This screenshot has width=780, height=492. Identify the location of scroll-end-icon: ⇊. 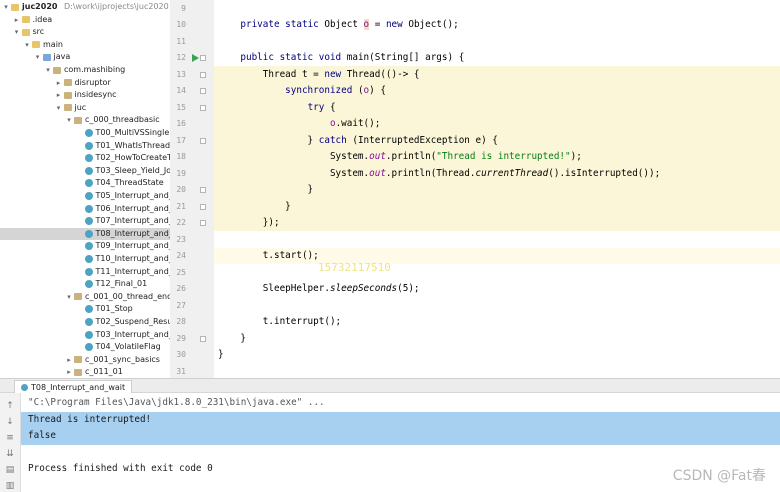
(10, 454).